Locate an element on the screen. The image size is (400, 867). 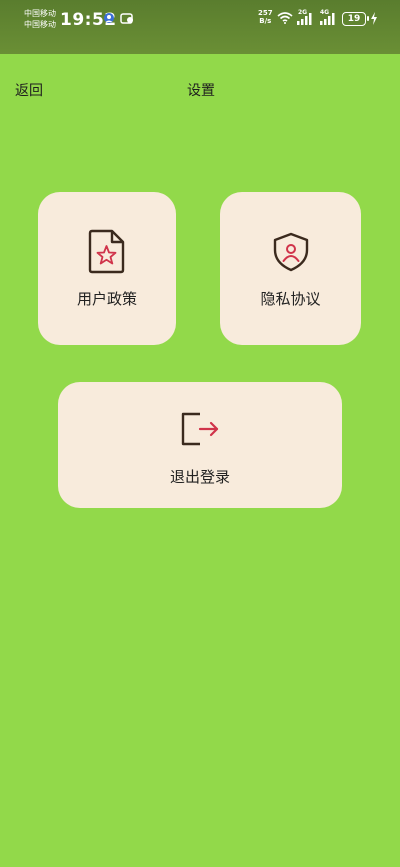
charging-bolt-icon is located at coordinates (374, 18).